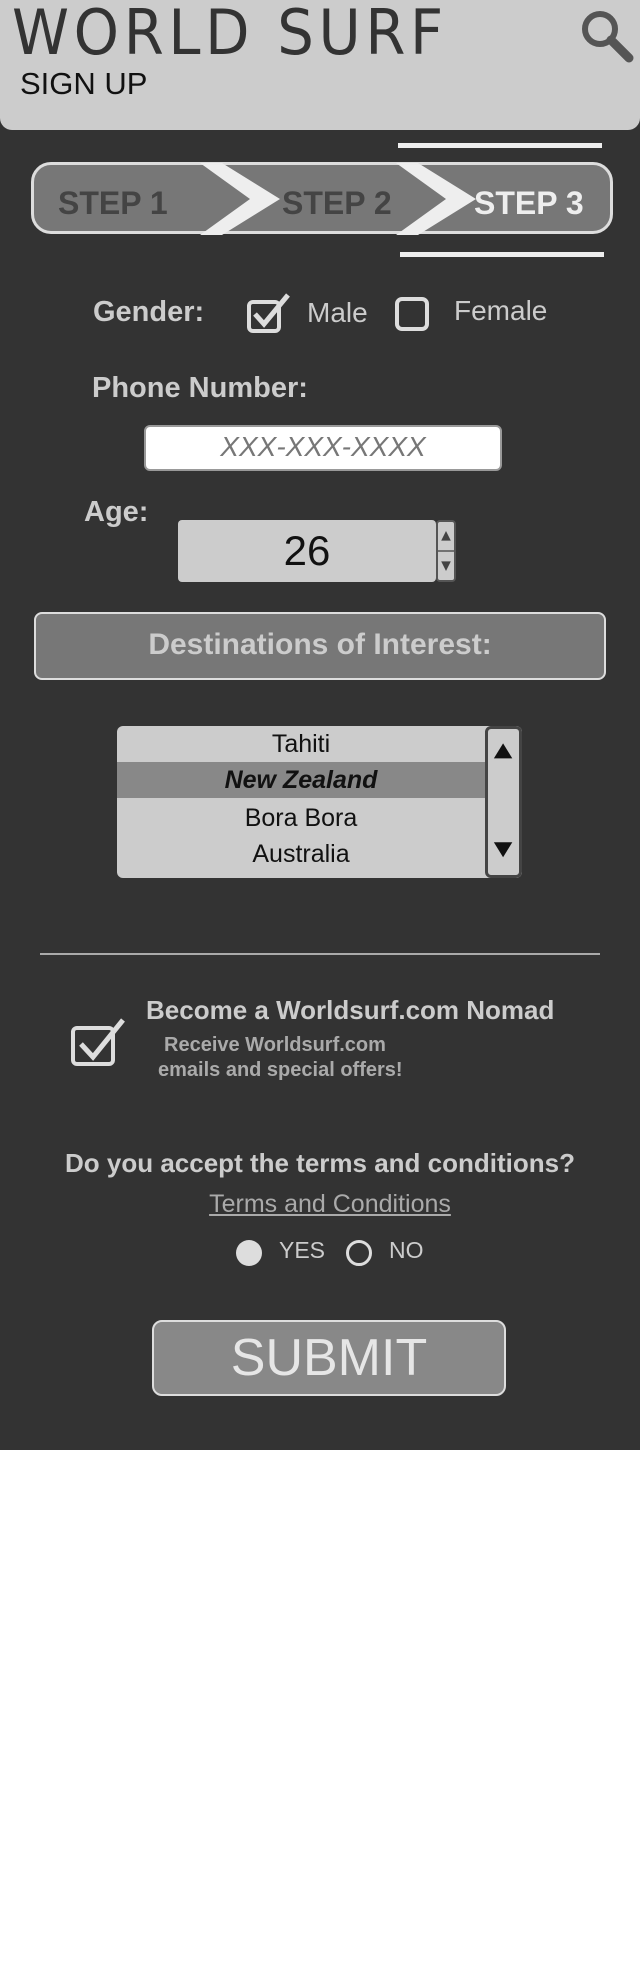 The width and height of the screenshot is (640, 1979). What do you see at coordinates (446, 536) in the screenshot?
I see `stepper-up-icon` at bounding box center [446, 536].